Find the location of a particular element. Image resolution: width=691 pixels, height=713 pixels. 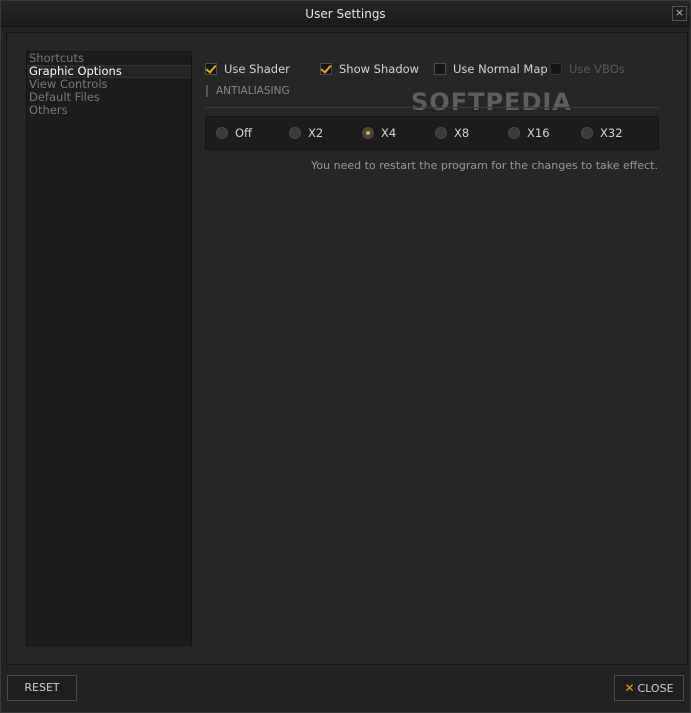

reset-button-label: RESET is located at coordinates (42, 687).